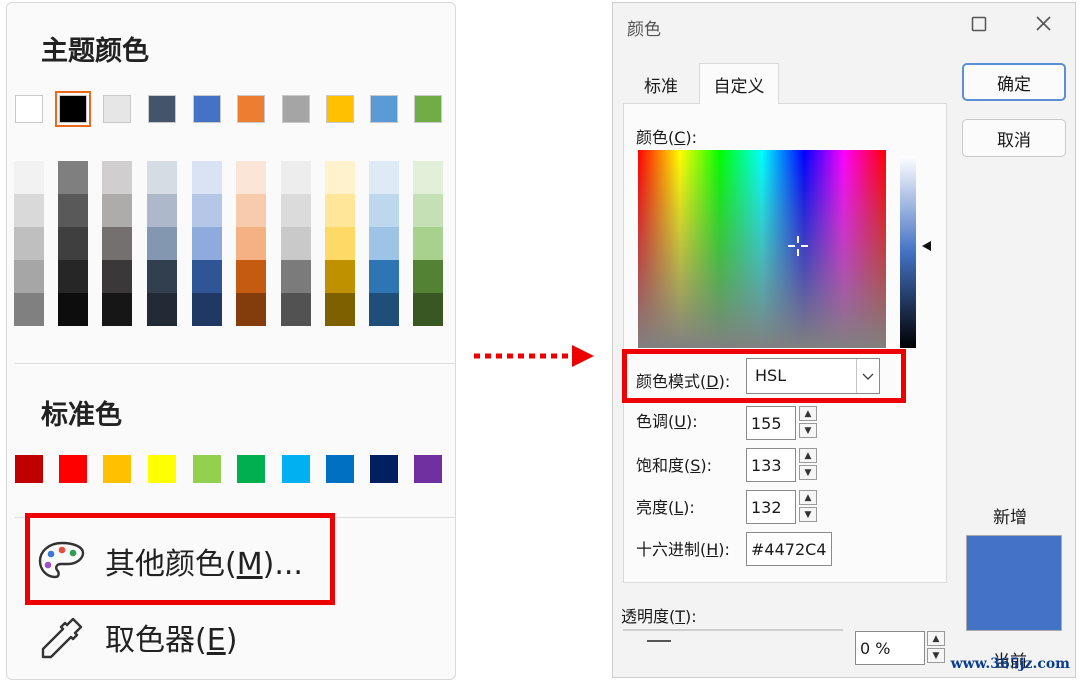 The width and height of the screenshot is (1080, 682). Describe the element at coordinates (771, 423) in the screenshot. I see `hue-input: 155` at that location.